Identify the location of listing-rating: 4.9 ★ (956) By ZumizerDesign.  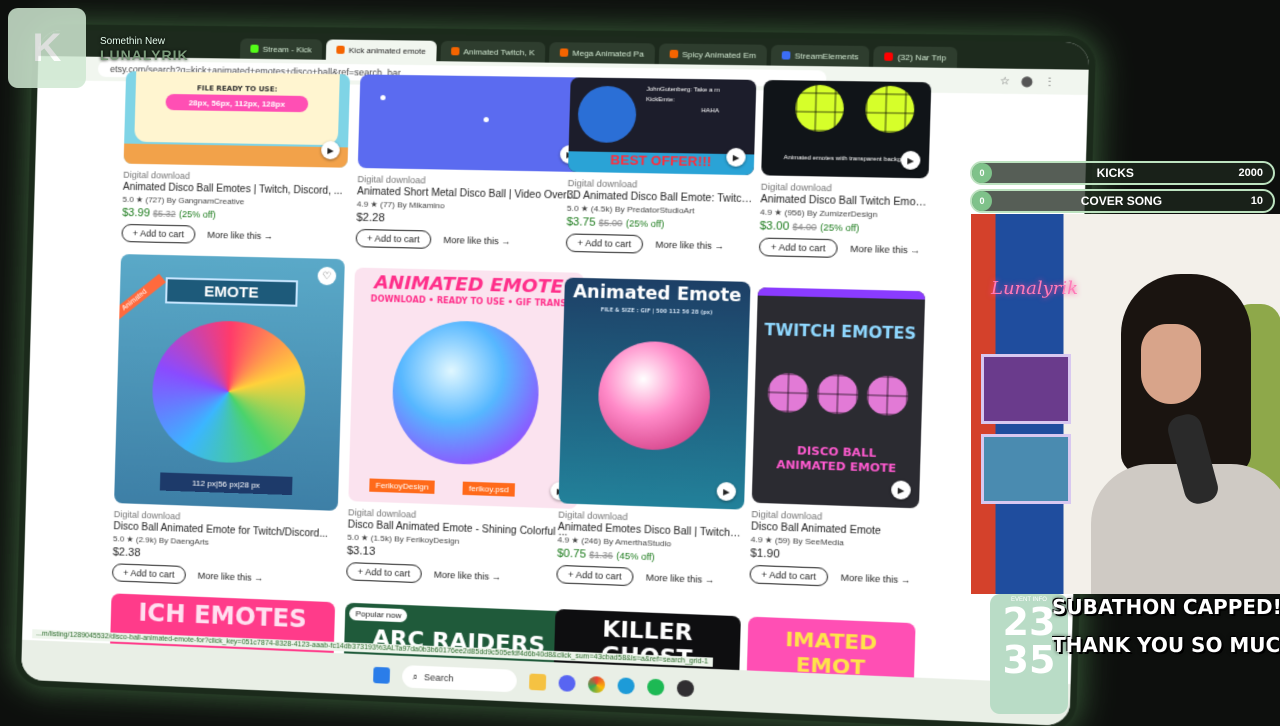
(818, 213).